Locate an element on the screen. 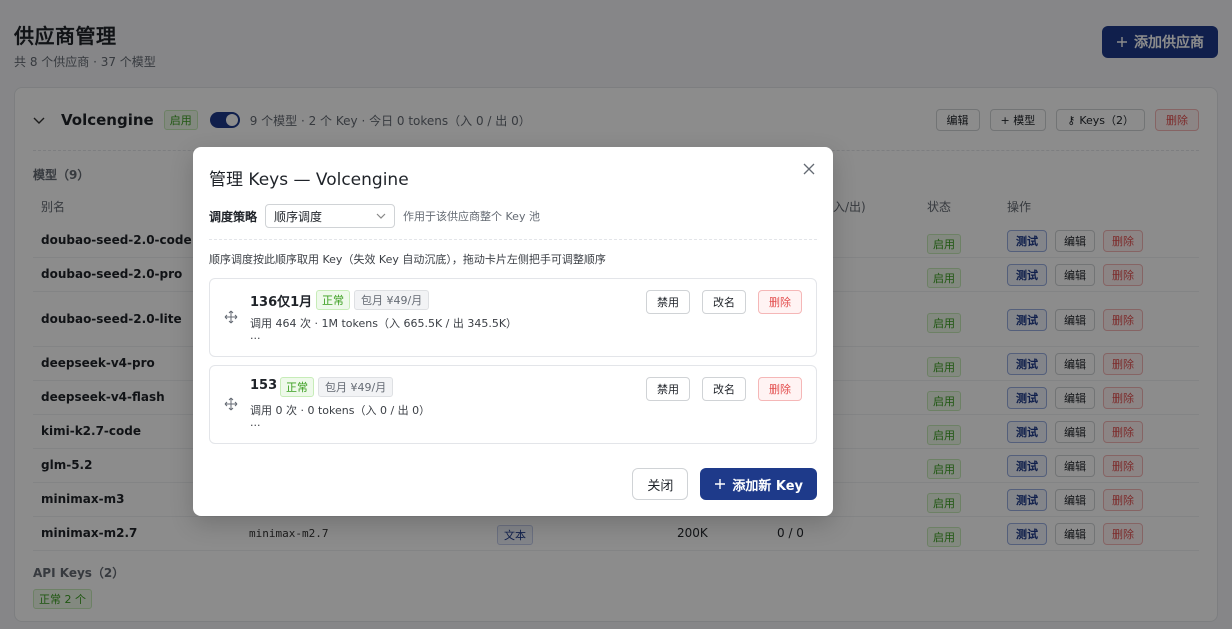 Image resolution: width=1232 pixels, height=629 pixels. modal-divider is located at coordinates (513, 239).